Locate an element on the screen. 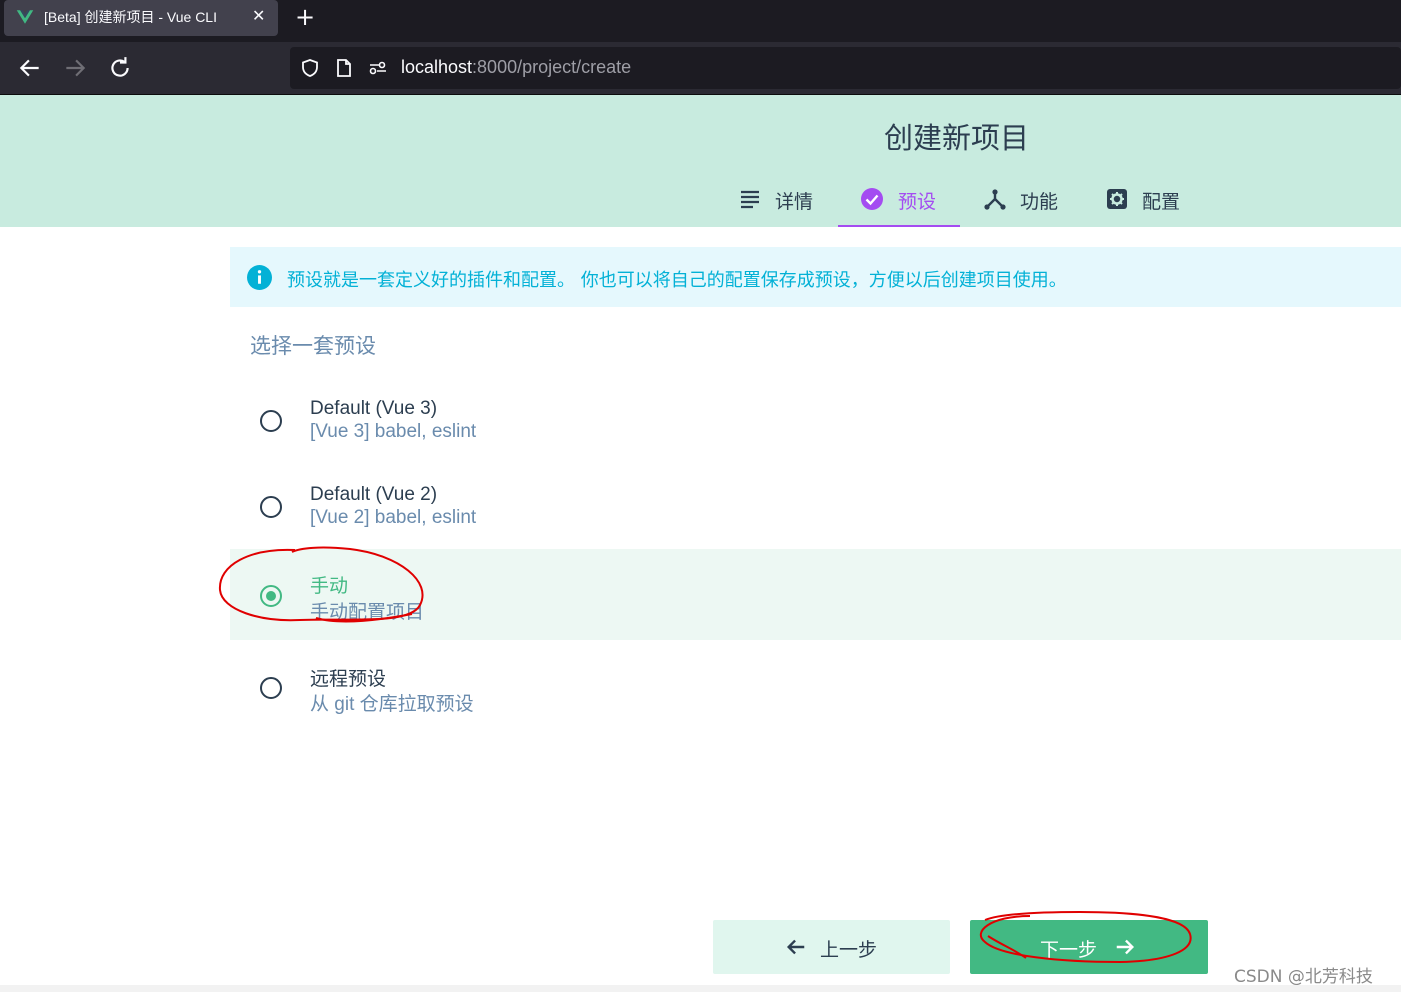  preset-name: Default (Vue 2) is located at coordinates (374, 494).